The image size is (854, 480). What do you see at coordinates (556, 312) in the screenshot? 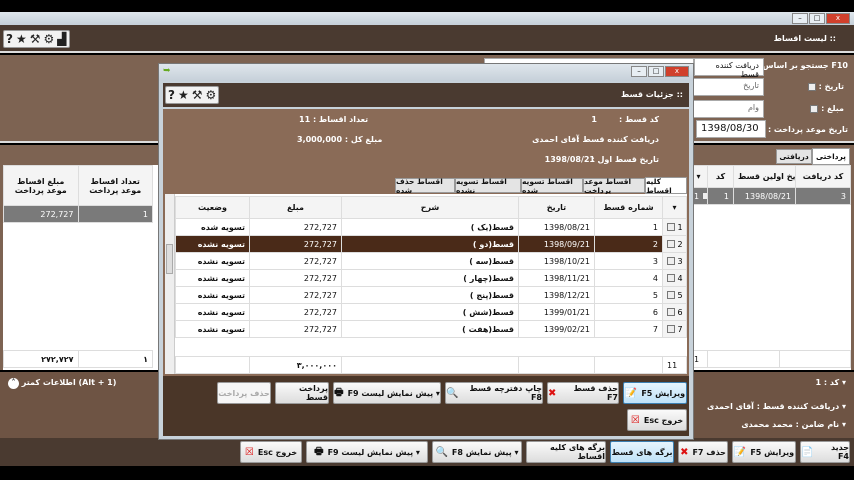
I see `cell-date: 1399/01/21` at bounding box center [556, 312].